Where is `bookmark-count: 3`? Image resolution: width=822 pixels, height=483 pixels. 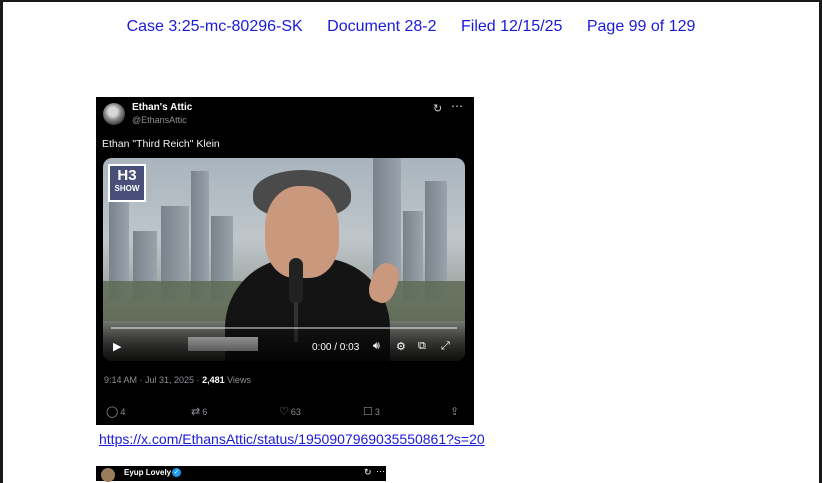
bookmark-count: 3 is located at coordinates (377, 412).